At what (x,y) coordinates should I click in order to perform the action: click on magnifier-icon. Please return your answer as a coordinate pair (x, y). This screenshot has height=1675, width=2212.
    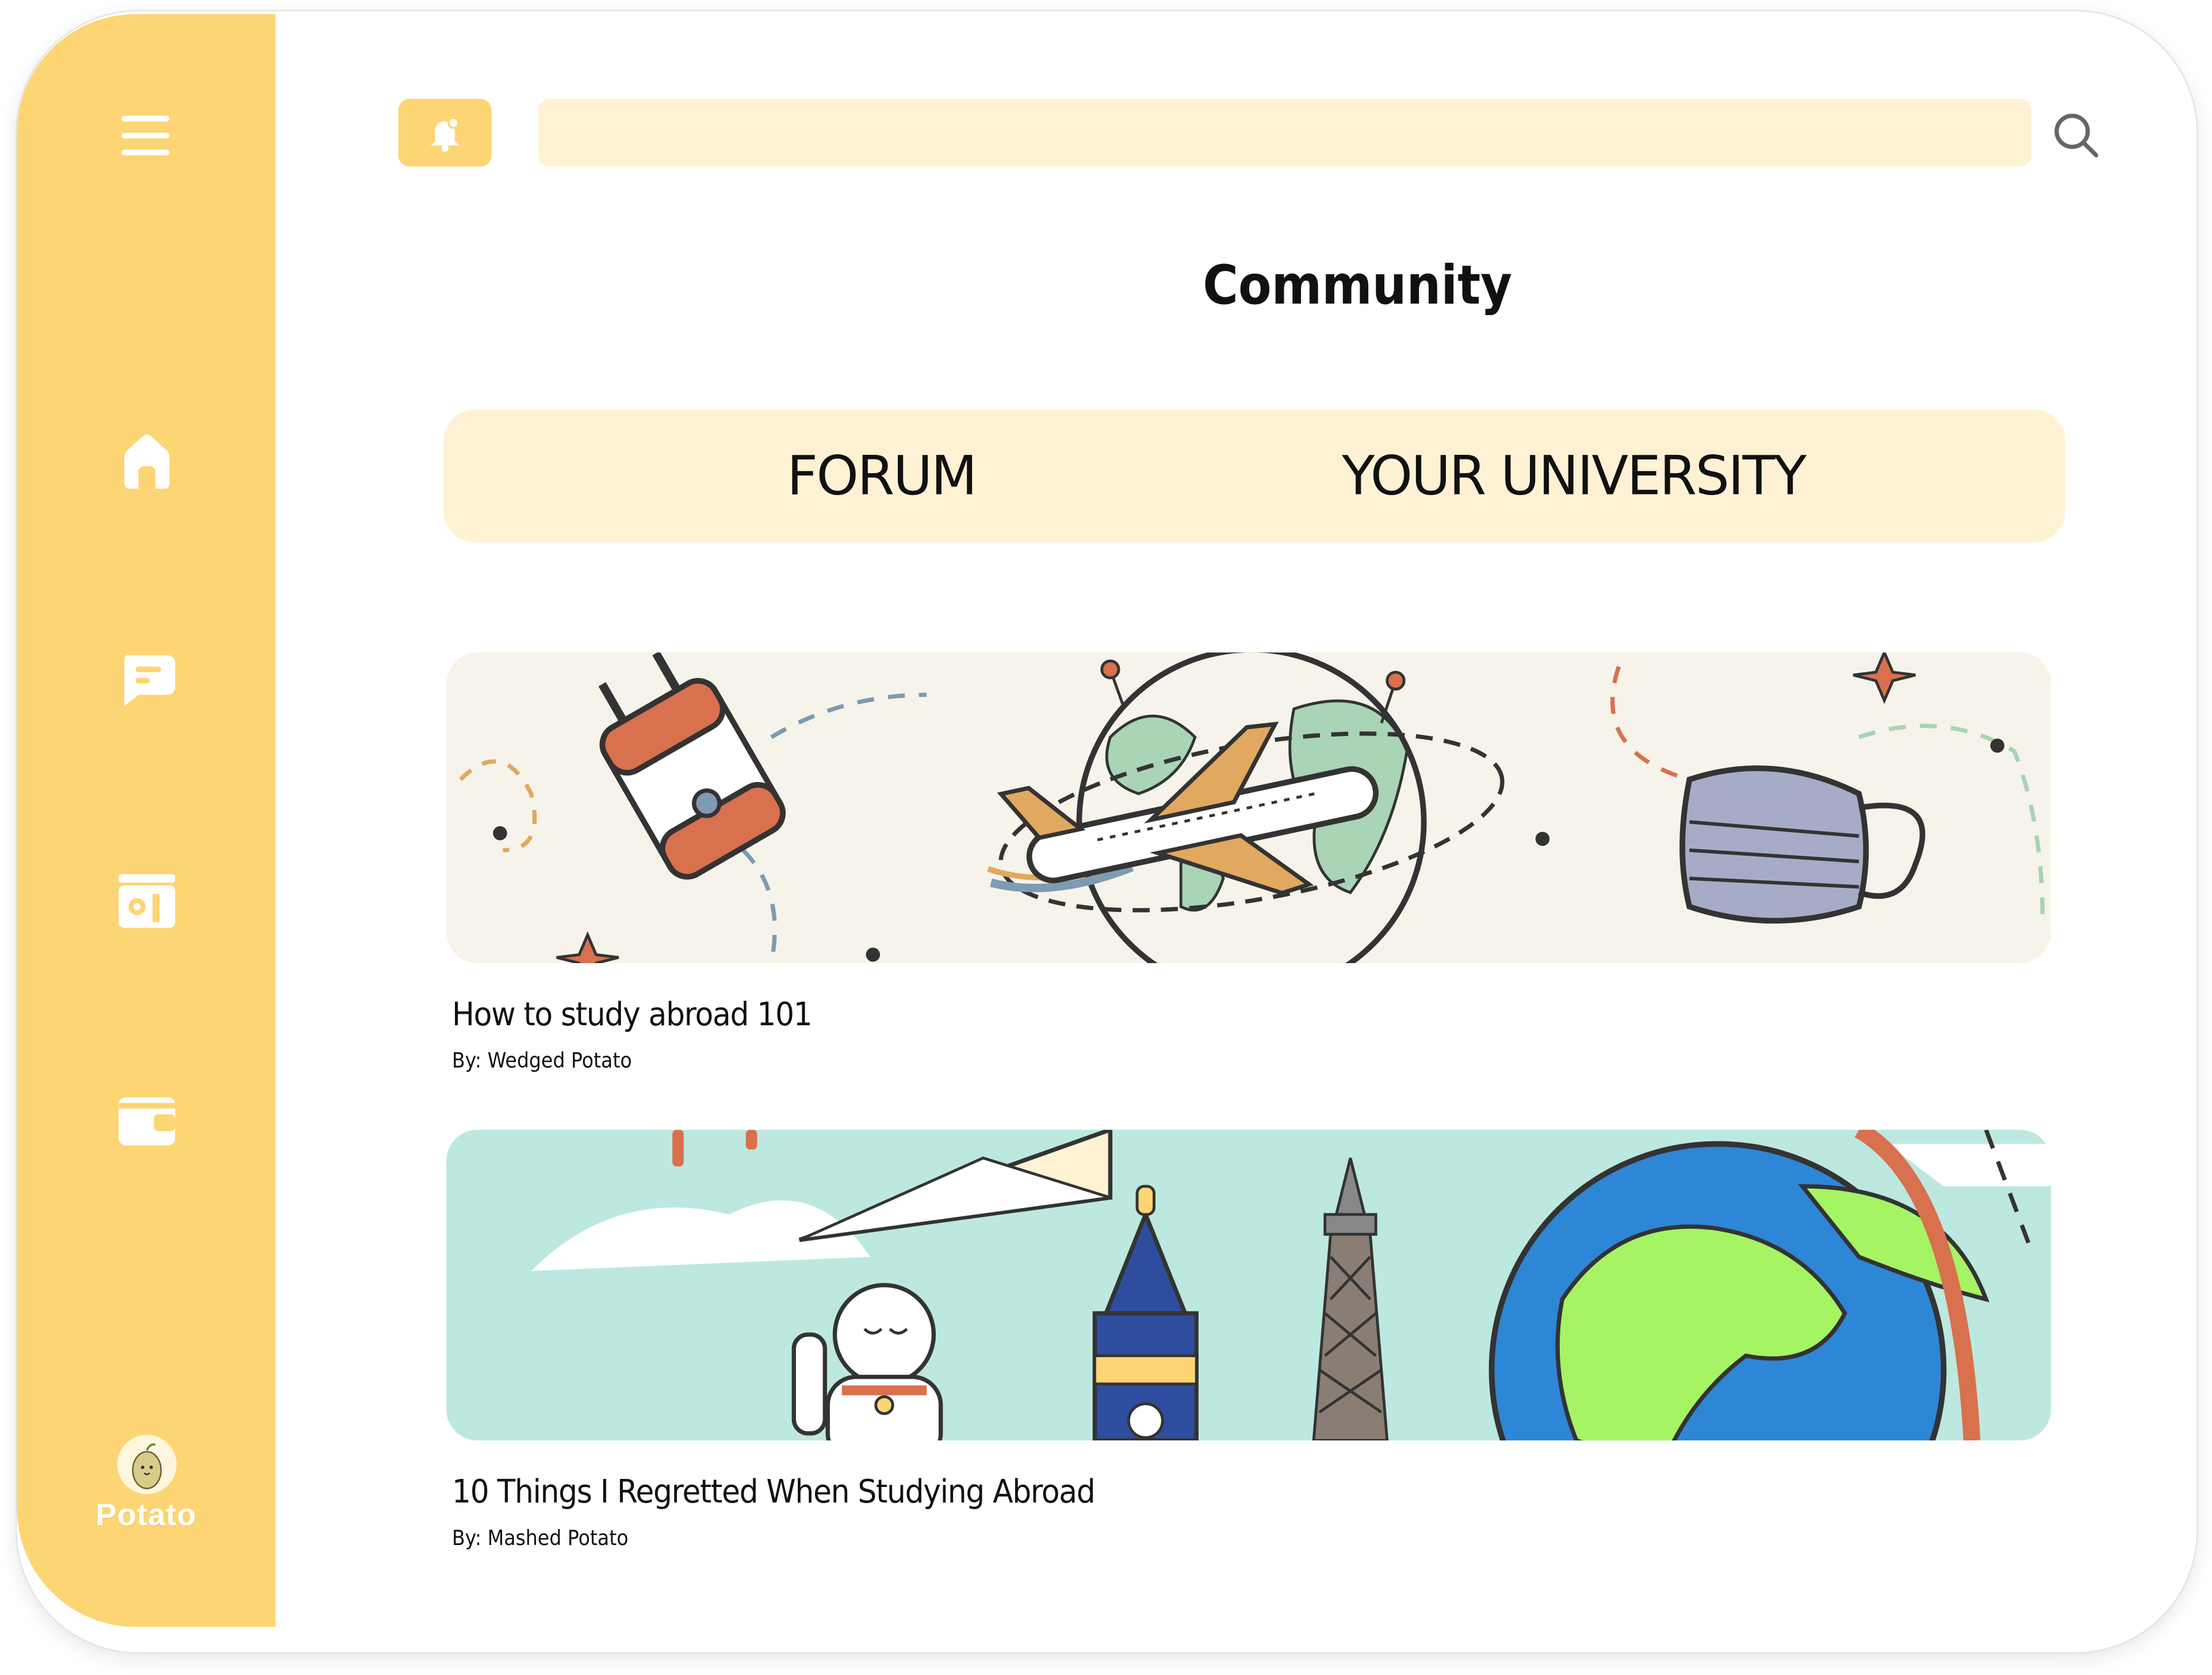
    Looking at the image, I should click on (2076, 135).